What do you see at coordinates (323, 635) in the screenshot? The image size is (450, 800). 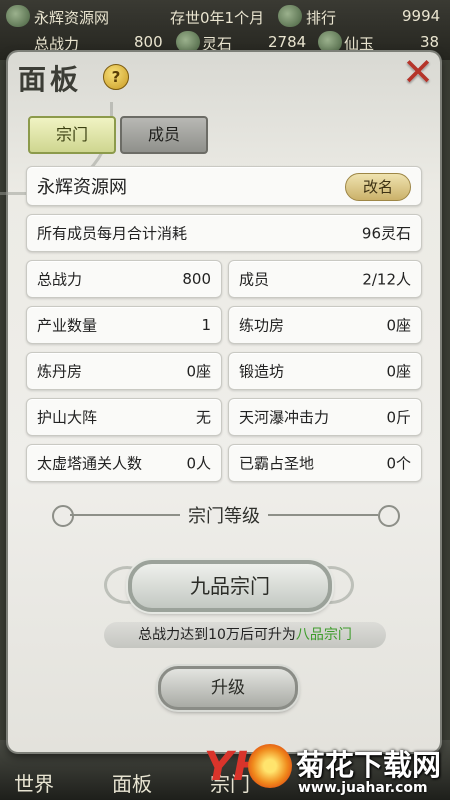 I see `requirement-target: 八品宗门` at bounding box center [323, 635].